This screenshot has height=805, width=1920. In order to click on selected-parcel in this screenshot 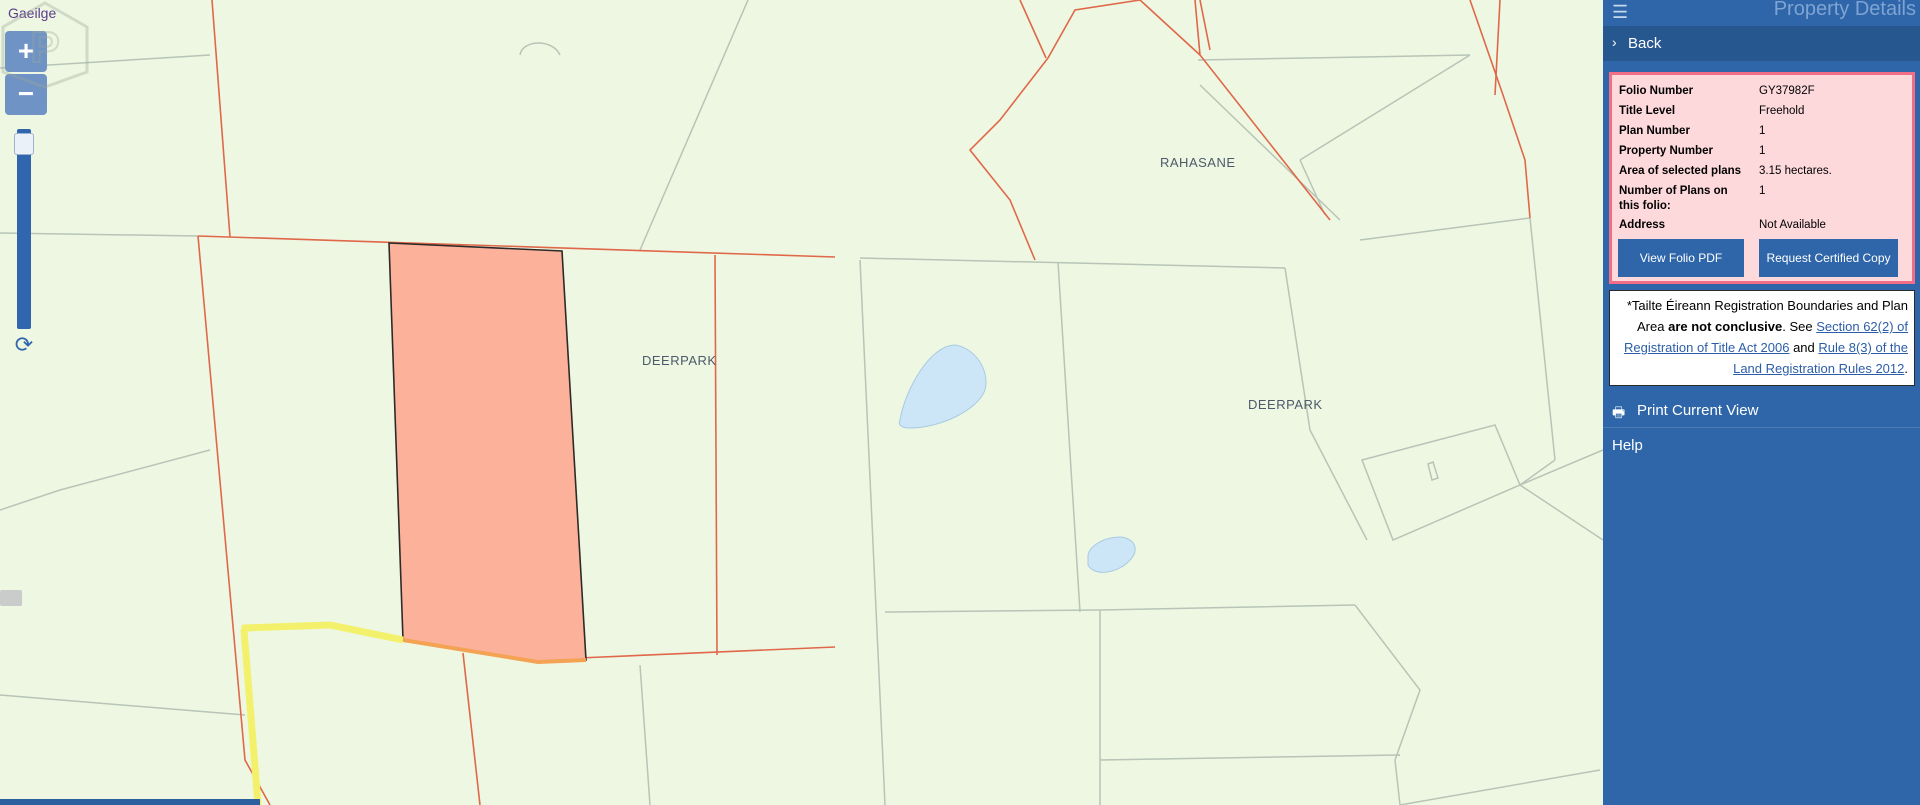, I will do `click(487, 452)`.